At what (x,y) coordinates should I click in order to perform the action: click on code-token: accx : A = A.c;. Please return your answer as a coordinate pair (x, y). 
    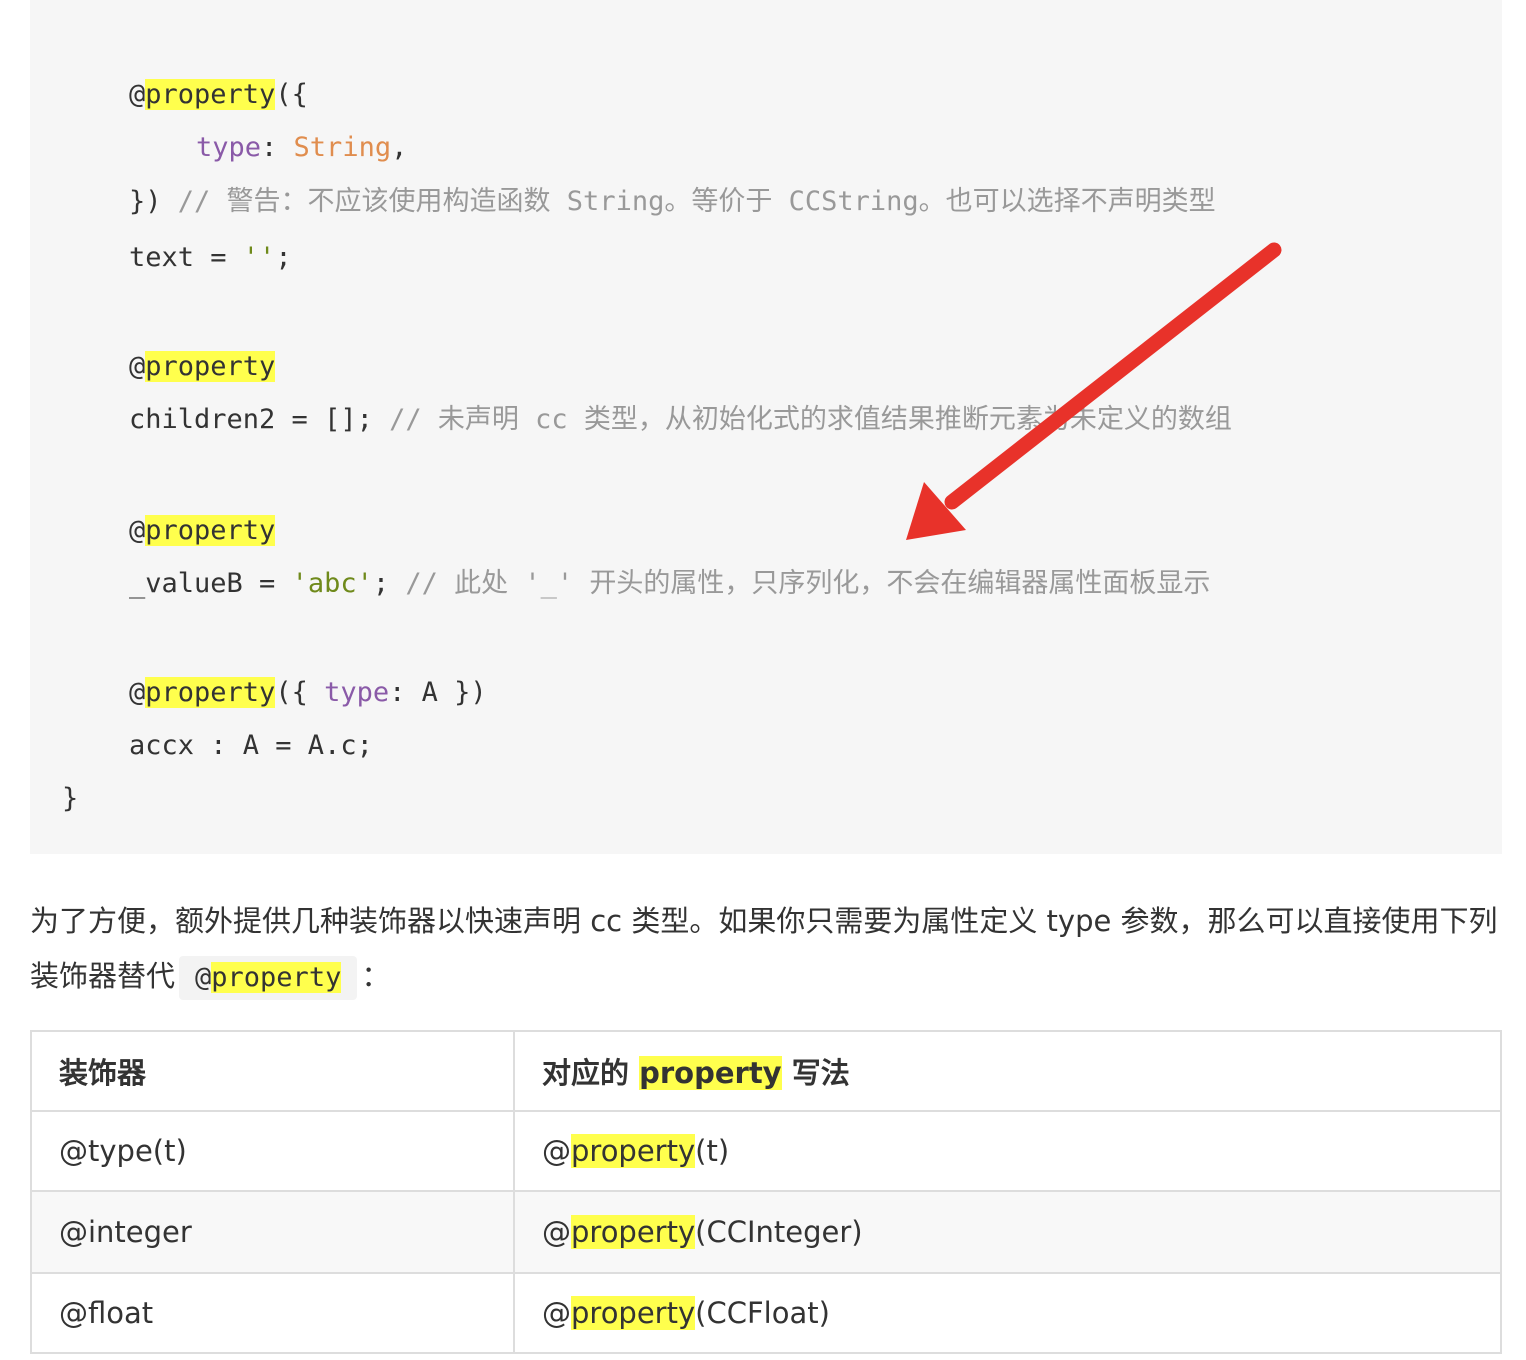
    Looking at the image, I should click on (251, 745).